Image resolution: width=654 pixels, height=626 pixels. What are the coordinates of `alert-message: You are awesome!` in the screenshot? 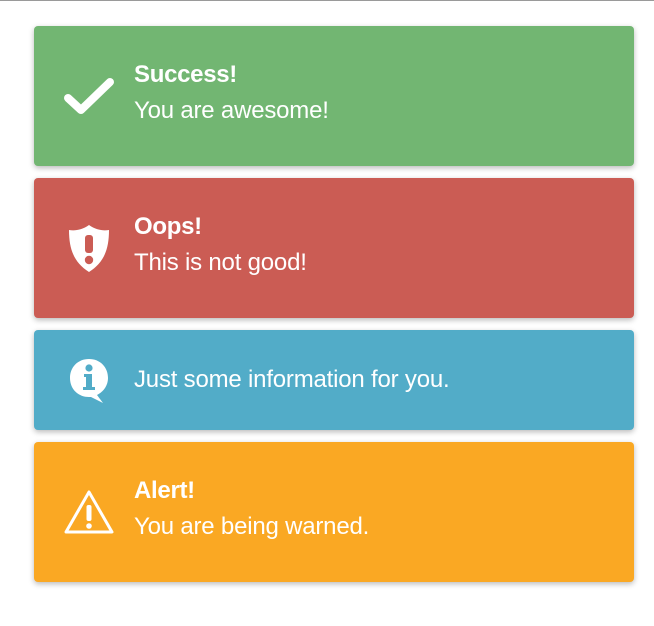 It's located at (231, 110).